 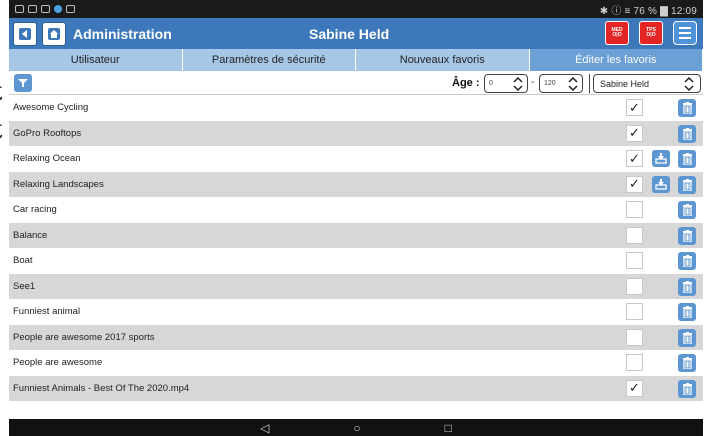 What do you see at coordinates (506, 83) in the screenshot?
I see `age-min-stepper: 0` at bounding box center [506, 83].